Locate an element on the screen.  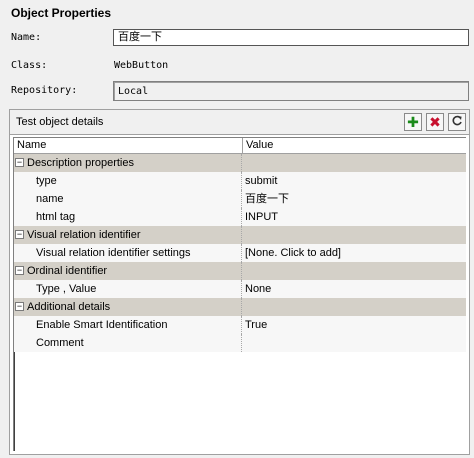
remove-button: ✖ is located at coordinates (435, 122).